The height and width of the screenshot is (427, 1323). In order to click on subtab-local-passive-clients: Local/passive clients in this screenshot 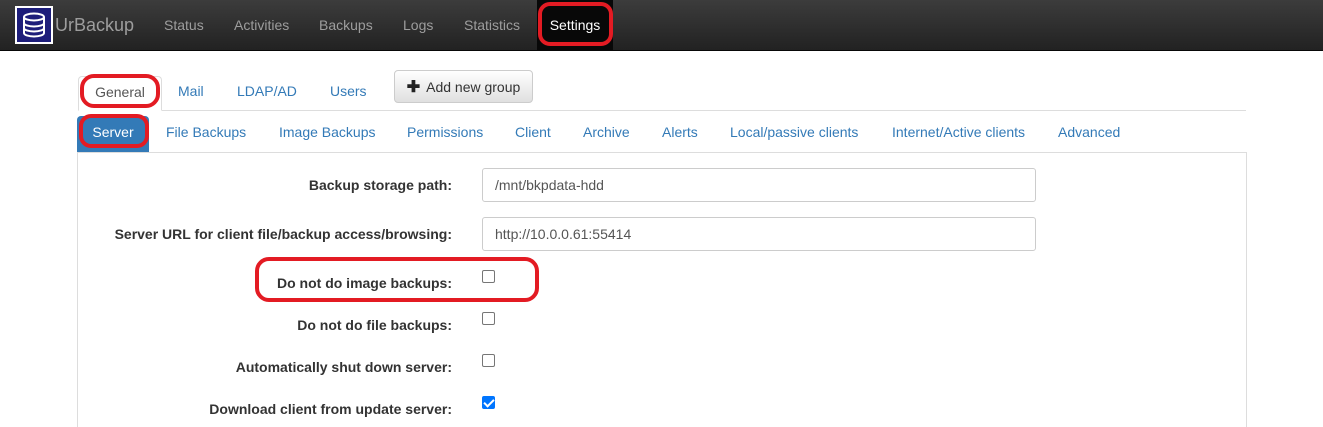, I will do `click(794, 134)`.